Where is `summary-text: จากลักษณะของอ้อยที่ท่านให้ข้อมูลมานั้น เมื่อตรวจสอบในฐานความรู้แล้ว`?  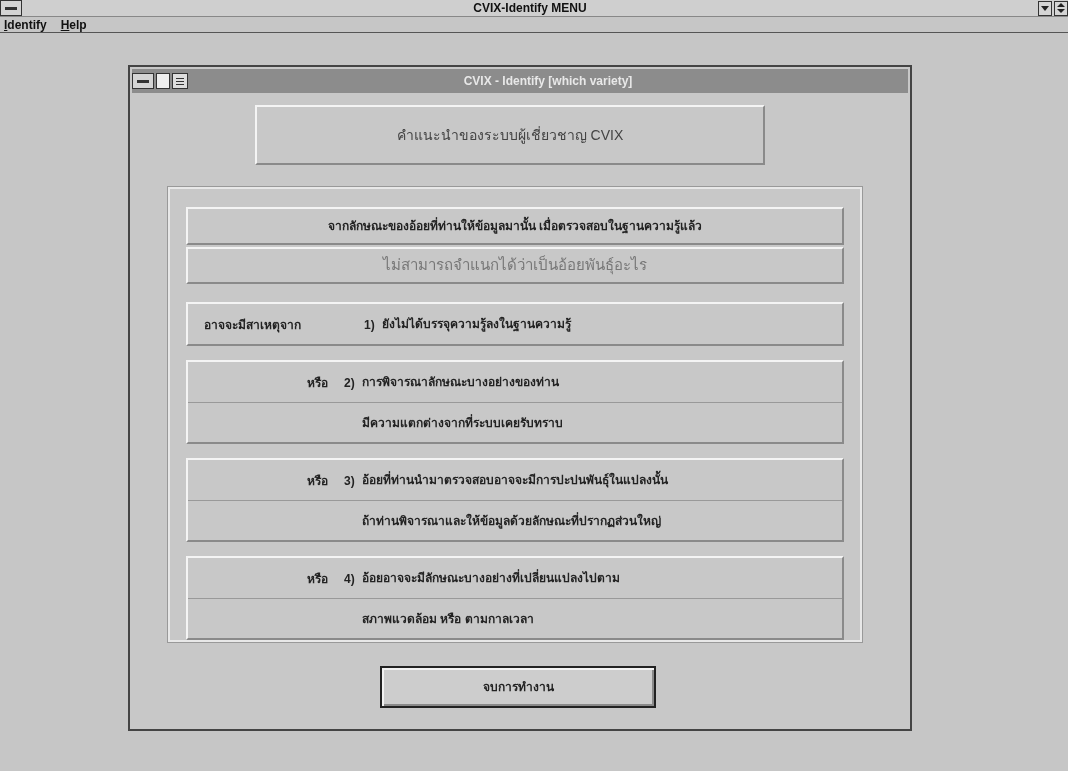
summary-text: จากลักษณะของอ้อยที่ท่านให้ข้อมูลมานั้น เมื่อตรวจสอบในฐานความรู้แล้ว is located at coordinates (515, 225).